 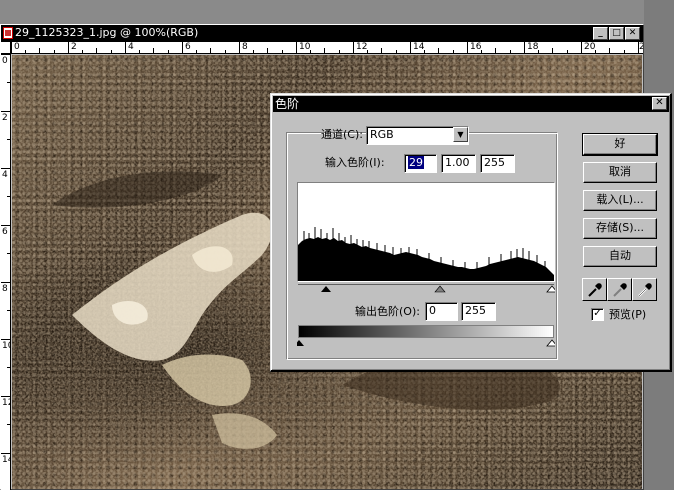 What do you see at coordinates (8, 33) in the screenshot?
I see `document-icon` at bounding box center [8, 33].